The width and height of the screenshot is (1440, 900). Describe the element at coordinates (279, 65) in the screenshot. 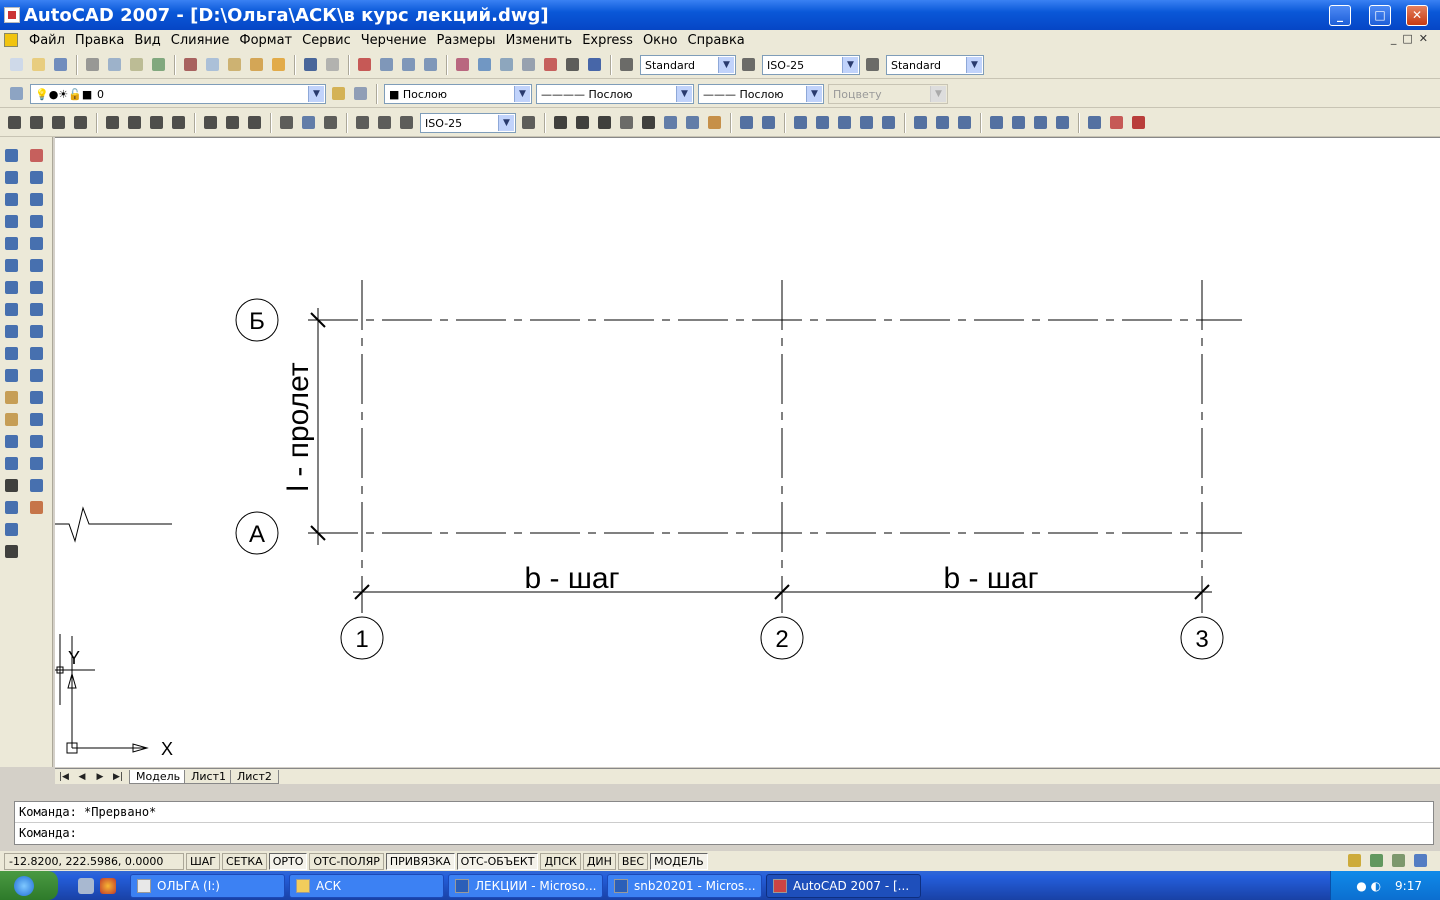

I see `block-editor-icon` at that location.